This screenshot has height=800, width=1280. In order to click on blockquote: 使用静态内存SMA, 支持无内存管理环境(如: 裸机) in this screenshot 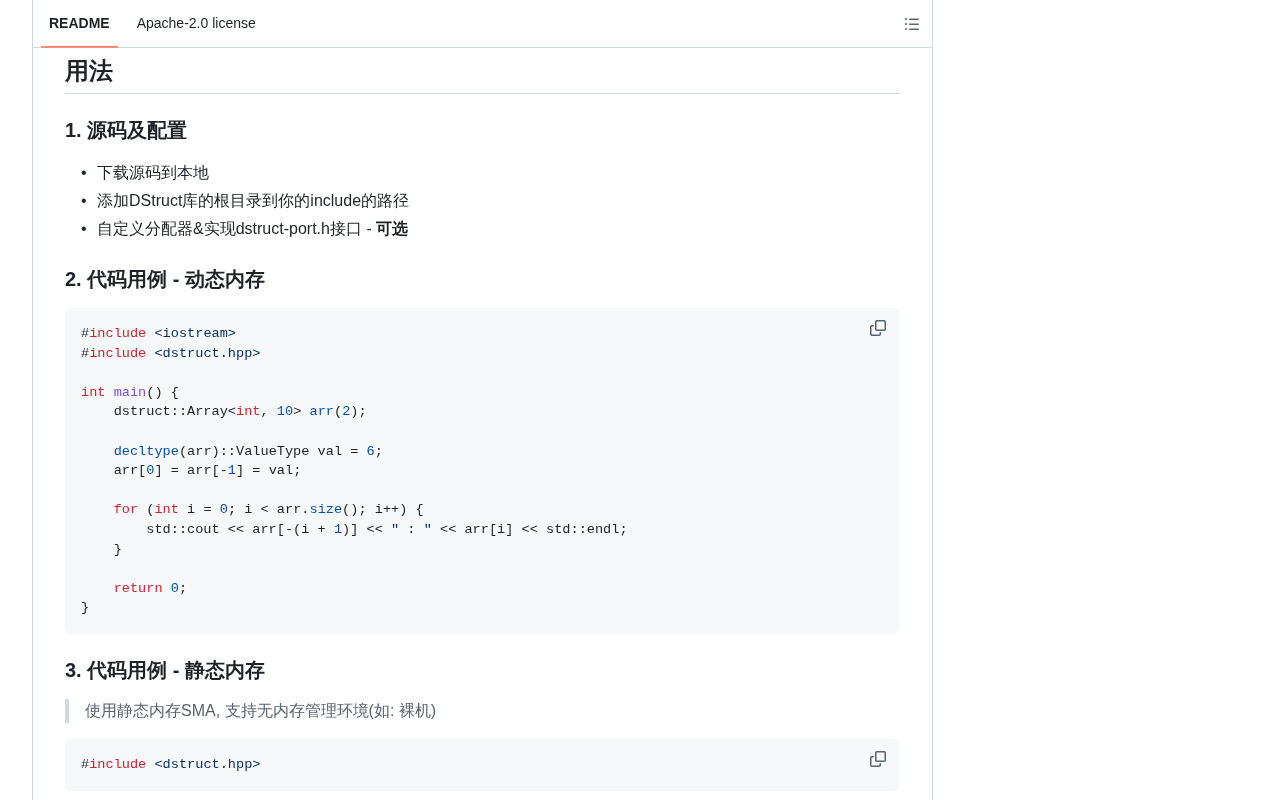, I will do `click(482, 710)`.